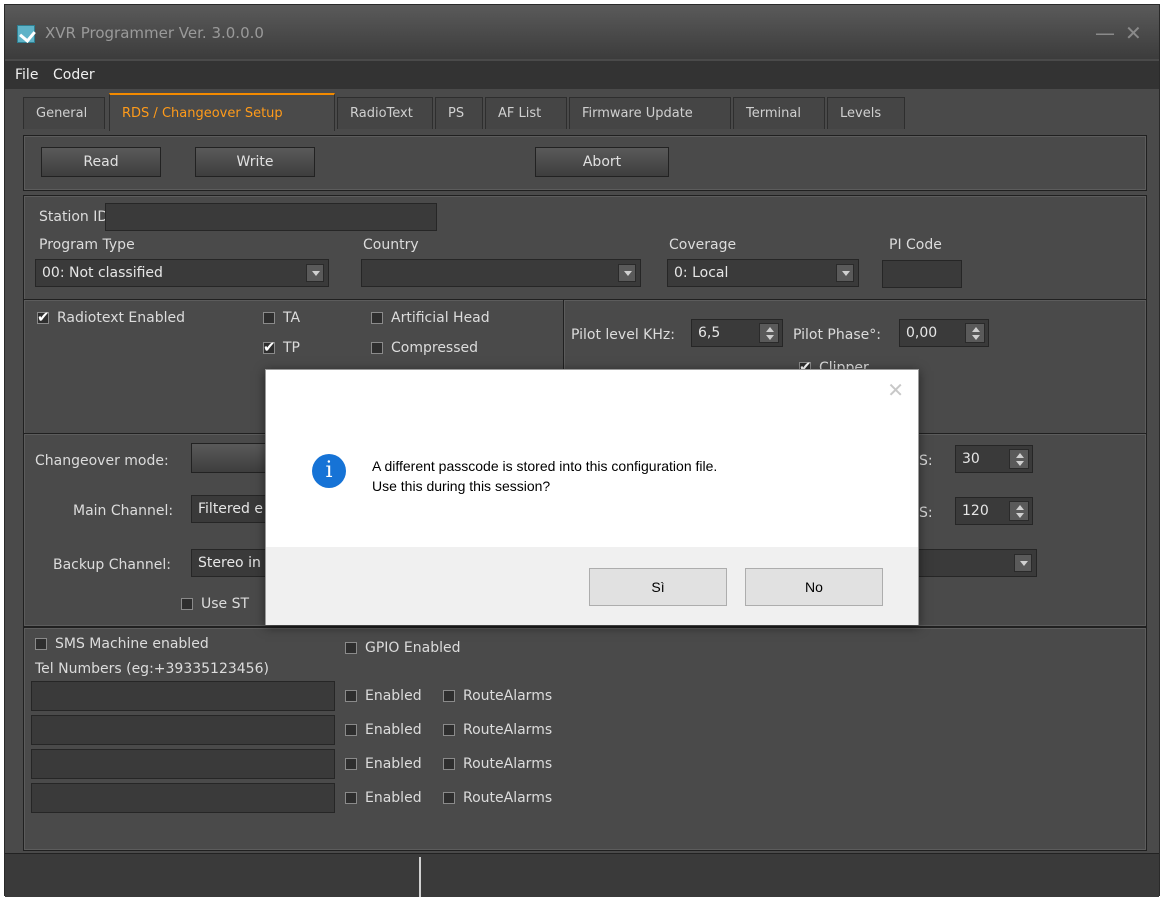 The height and width of the screenshot is (899, 1164). I want to click on tel-2-enabled-checkbox: Enabled, so click(383, 730).